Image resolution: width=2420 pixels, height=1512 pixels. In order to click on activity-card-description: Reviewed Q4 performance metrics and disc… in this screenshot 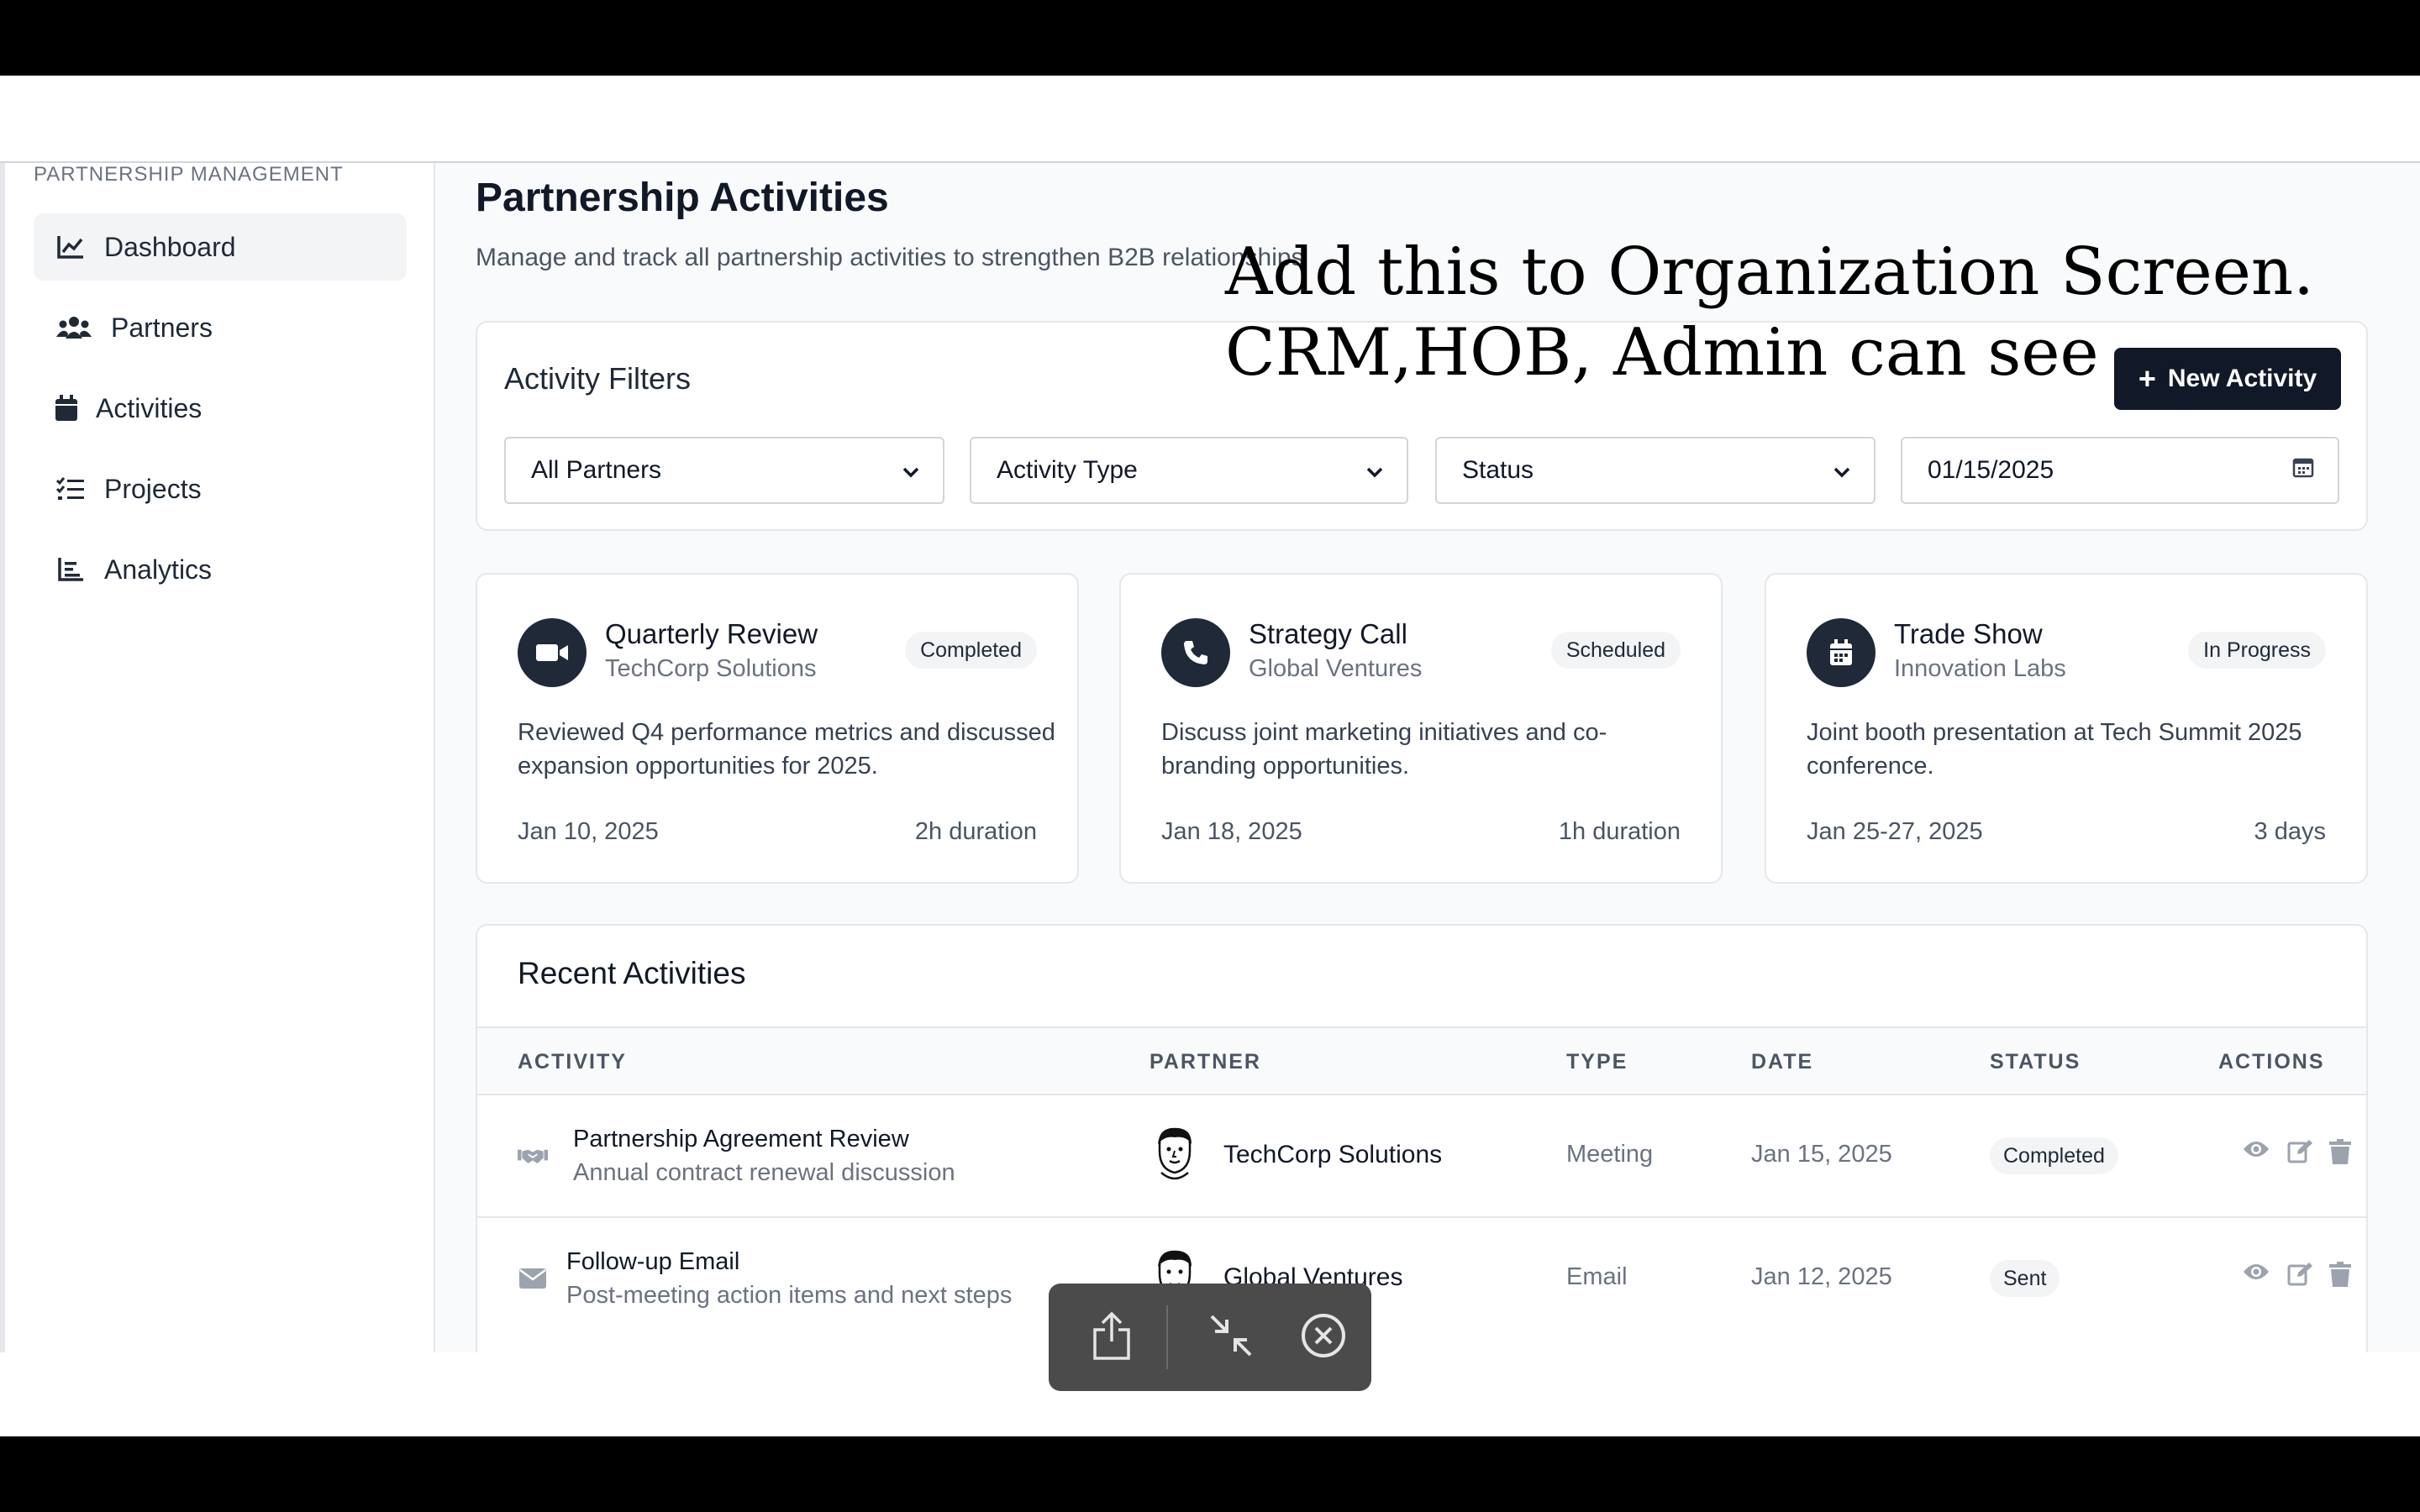, I will do `click(786, 749)`.